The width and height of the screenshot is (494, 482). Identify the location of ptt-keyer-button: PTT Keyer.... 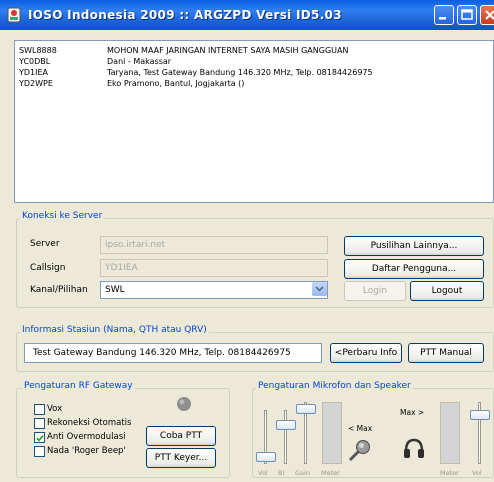
(181, 458).